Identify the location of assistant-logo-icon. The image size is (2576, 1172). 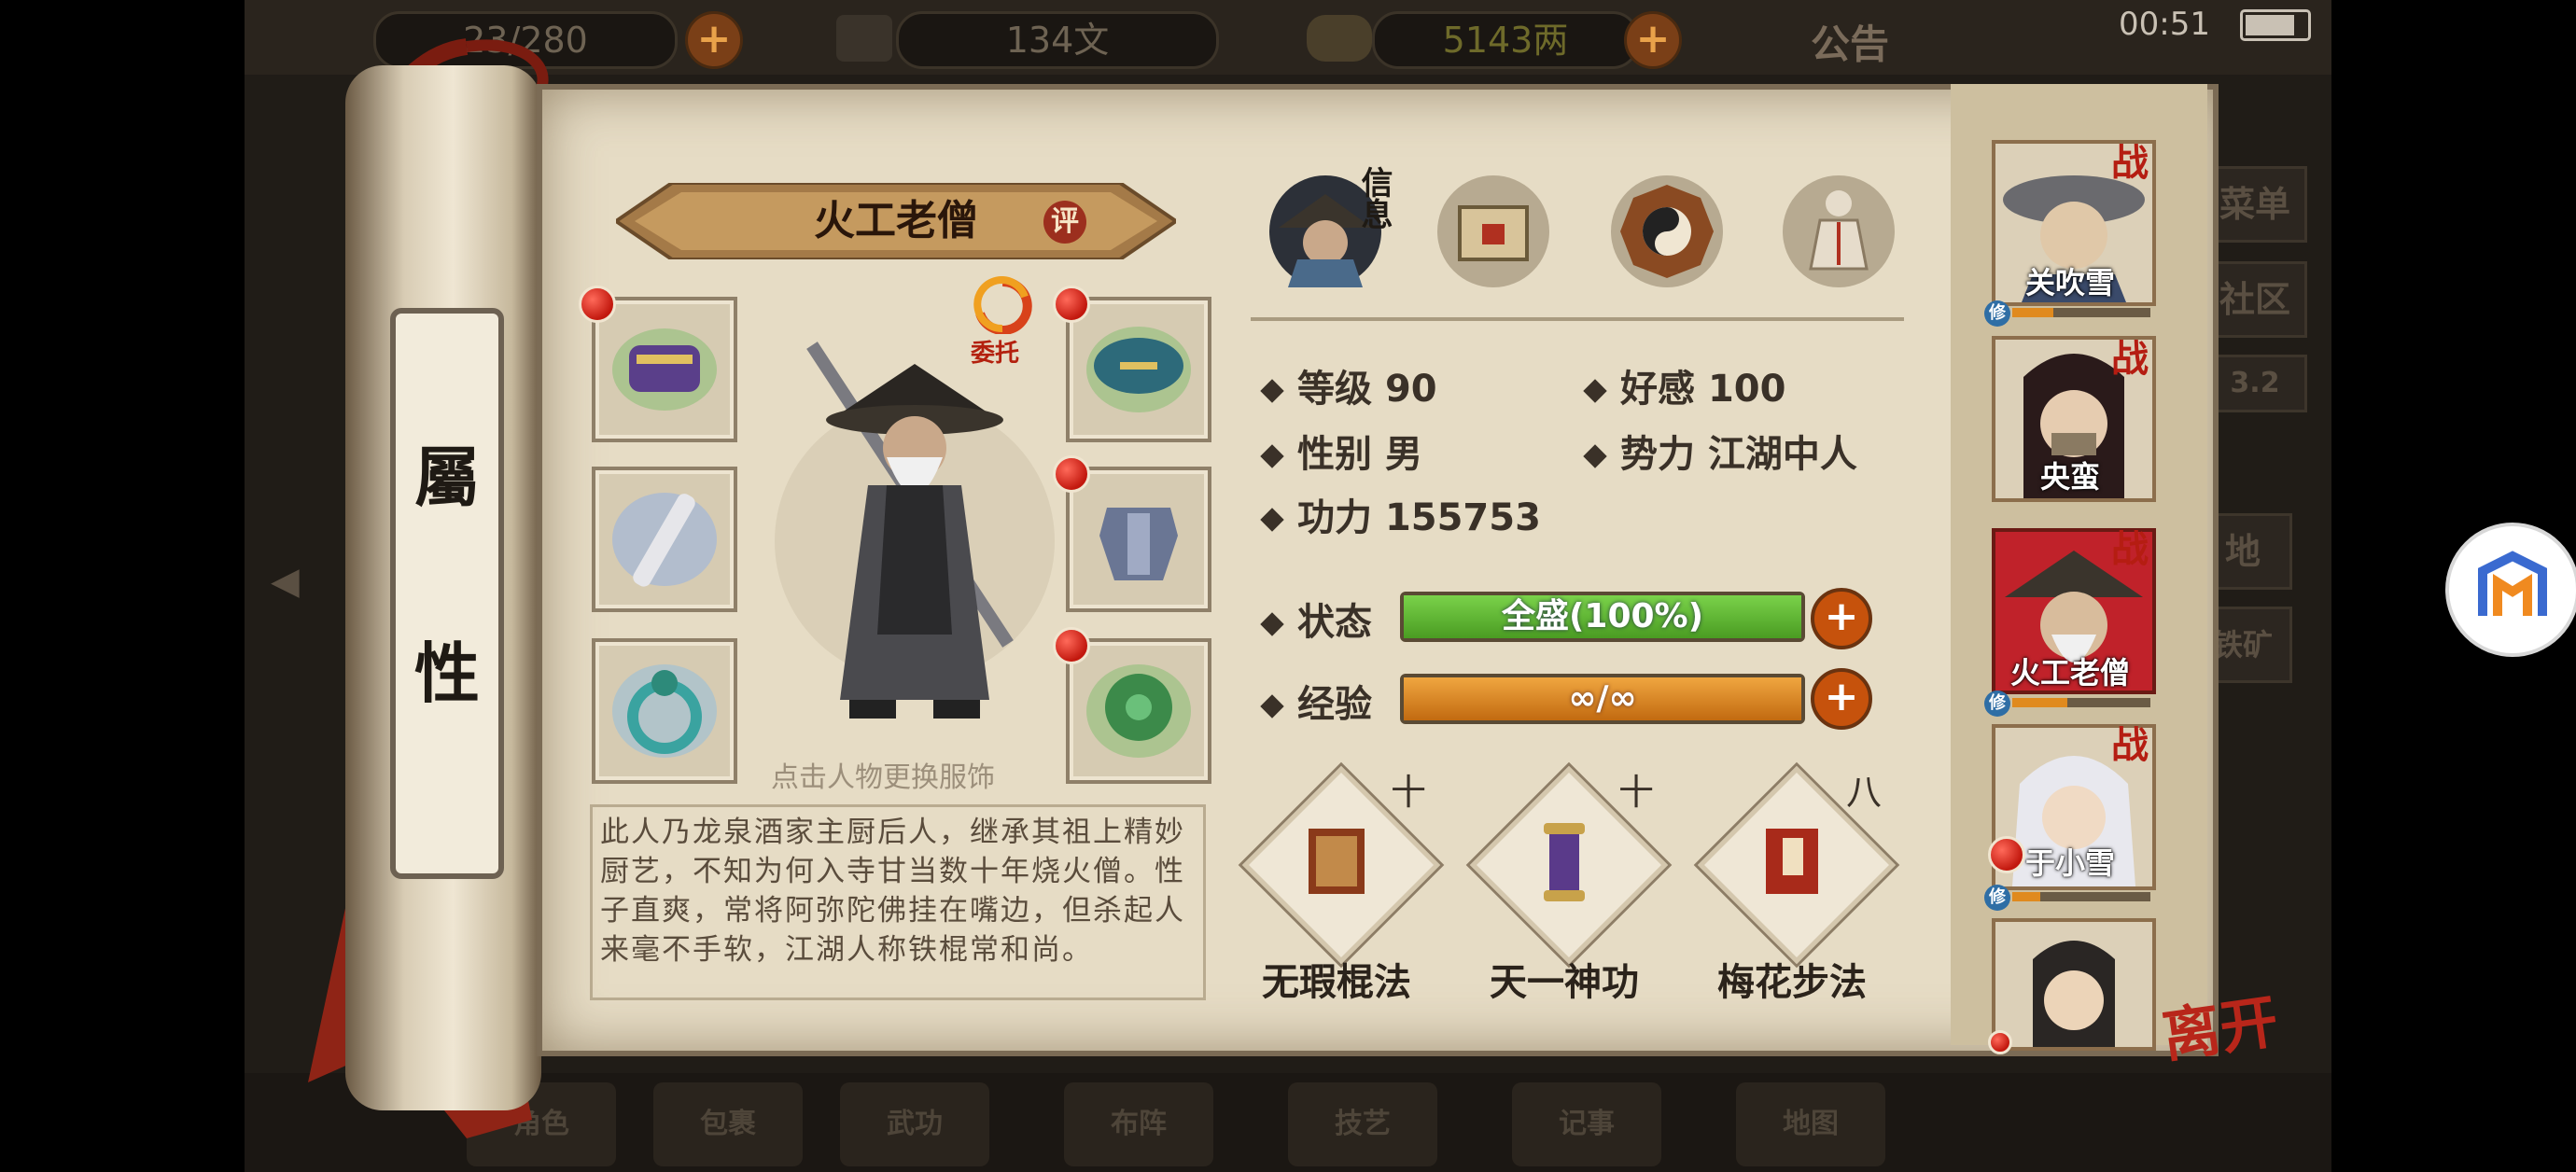
(2512, 583).